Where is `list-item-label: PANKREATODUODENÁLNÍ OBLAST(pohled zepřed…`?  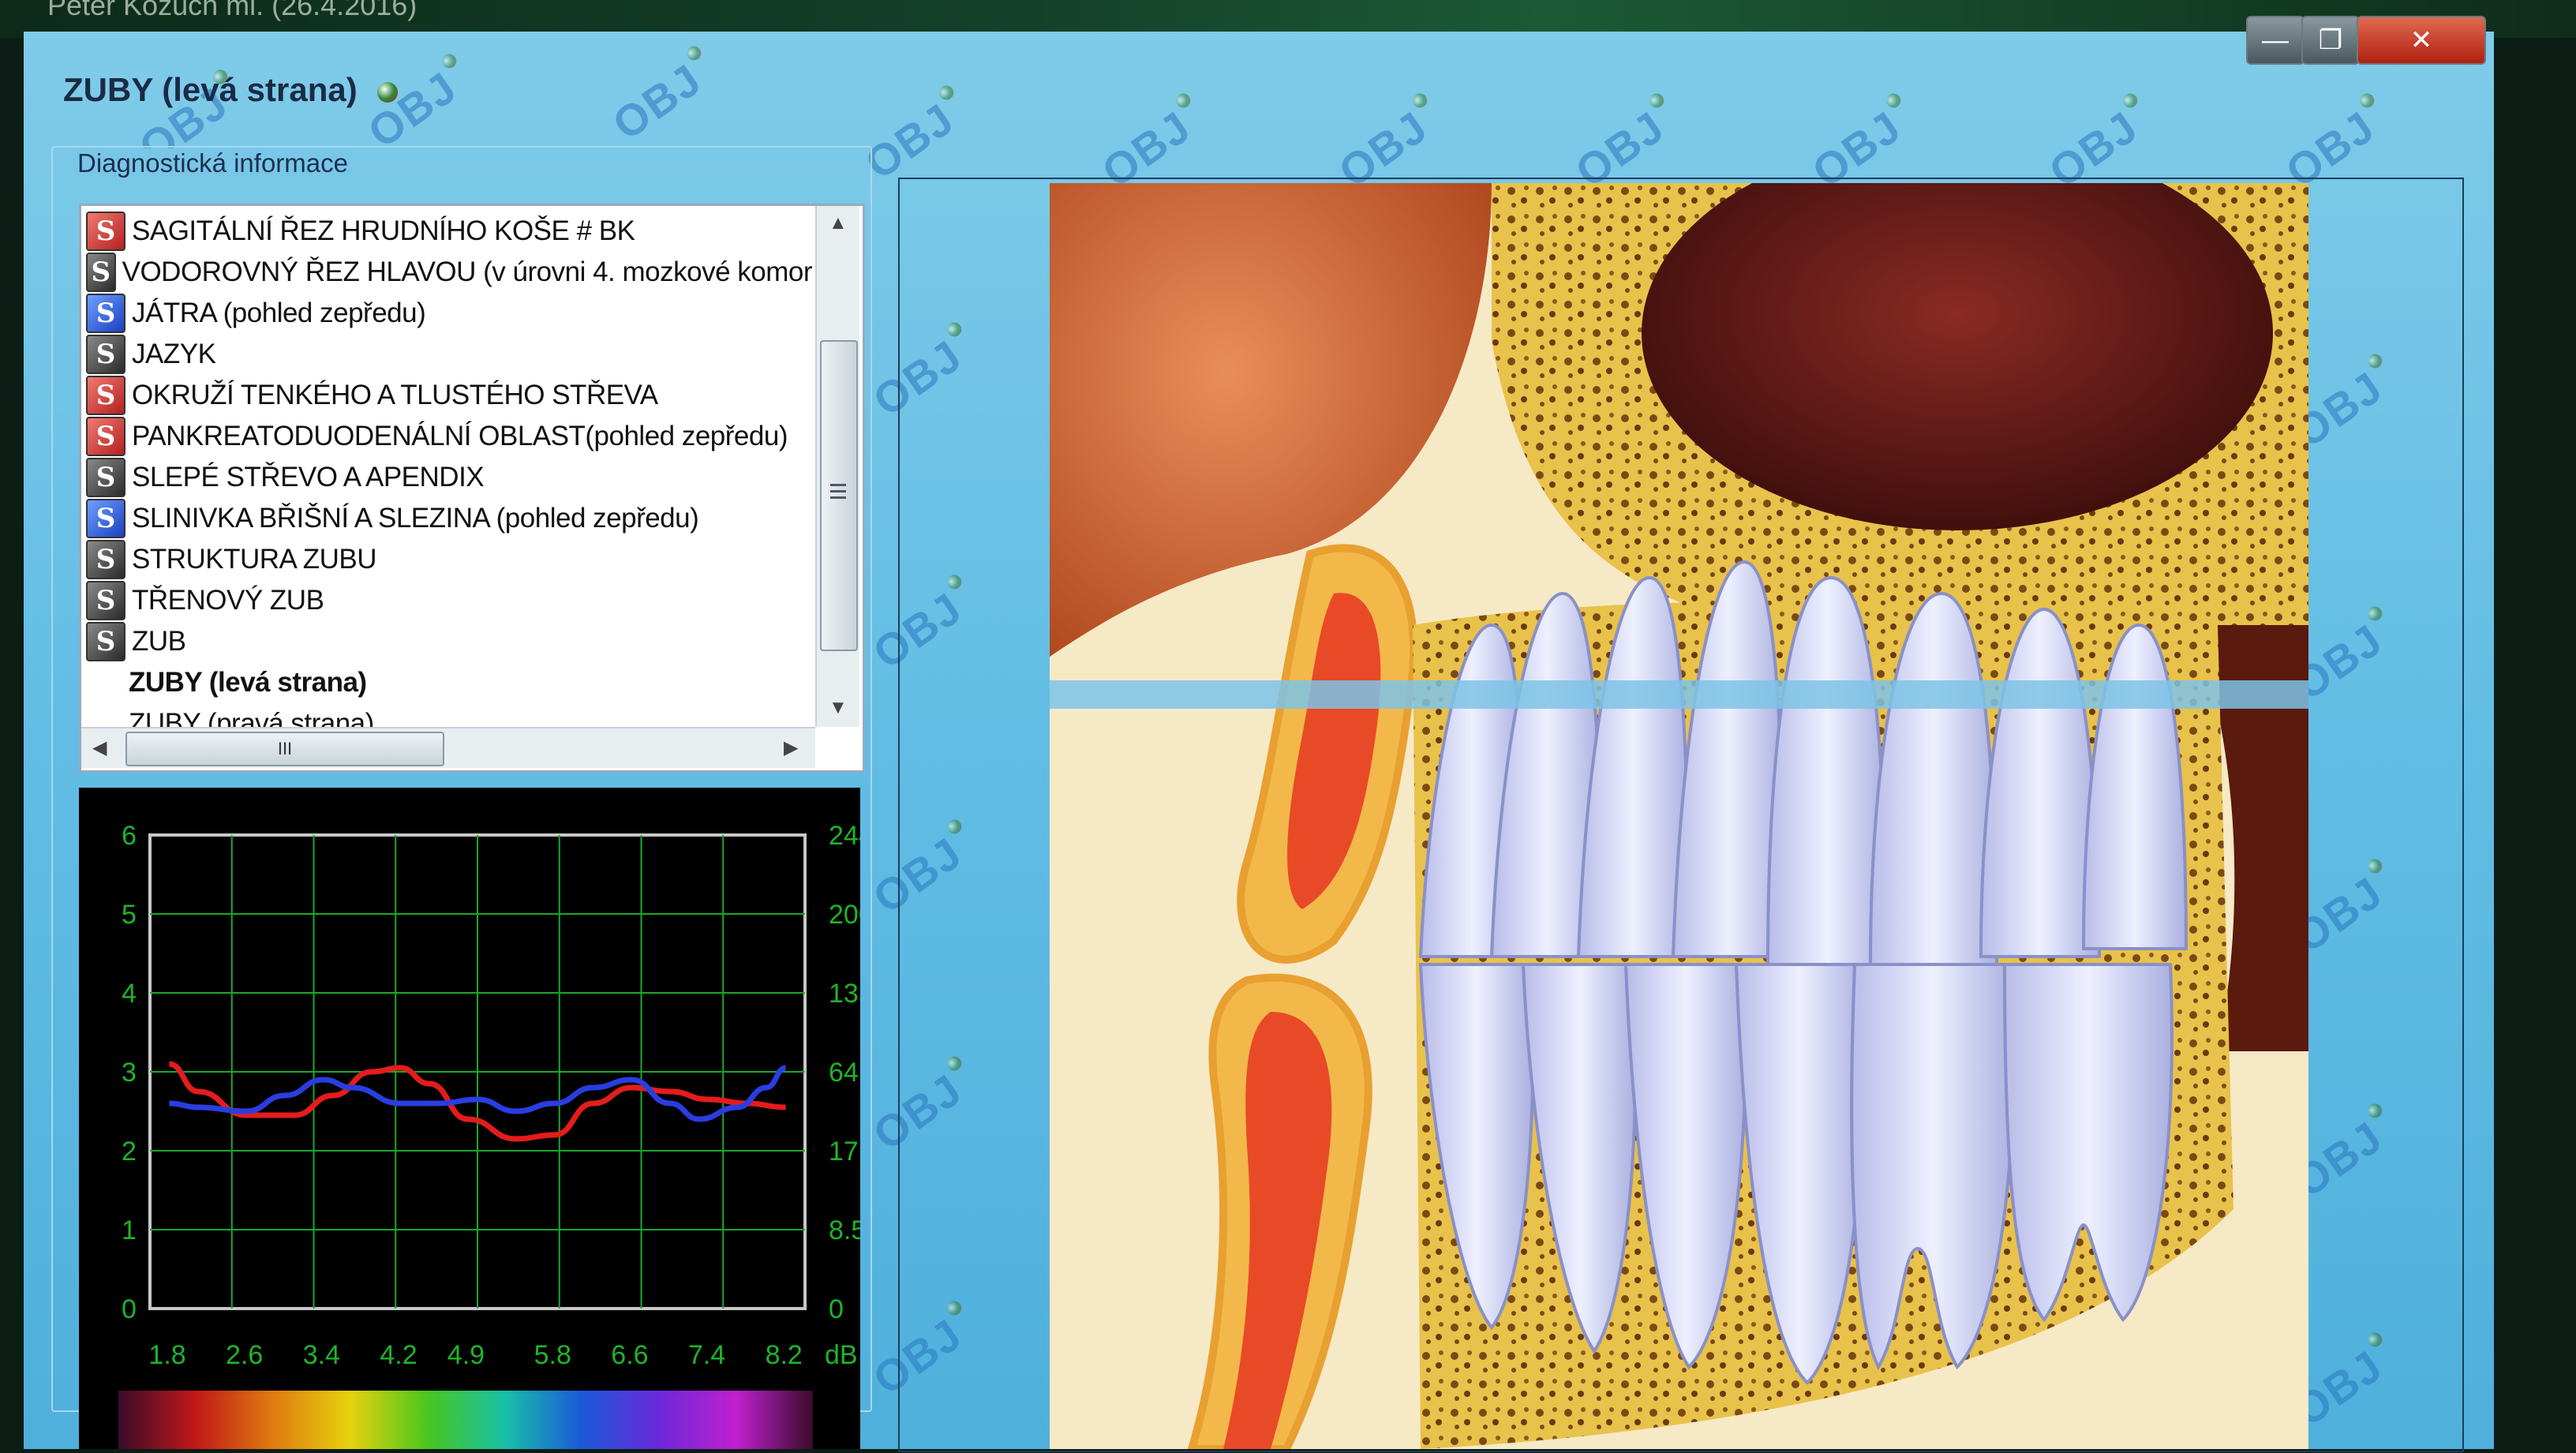 list-item-label: PANKREATODUODENÁLNÍ OBLAST(pohled zepřed… is located at coordinates (460, 436).